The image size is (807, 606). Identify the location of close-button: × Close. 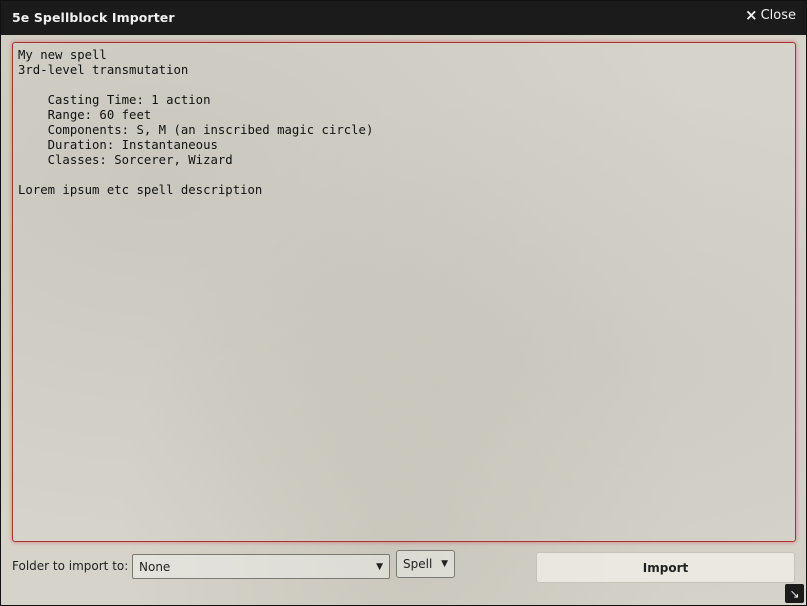
(770, 15).